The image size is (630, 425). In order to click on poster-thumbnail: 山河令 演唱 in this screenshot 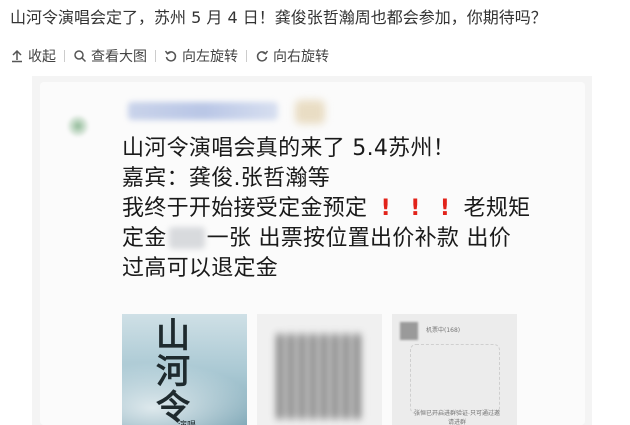, I will do `click(184, 369)`.